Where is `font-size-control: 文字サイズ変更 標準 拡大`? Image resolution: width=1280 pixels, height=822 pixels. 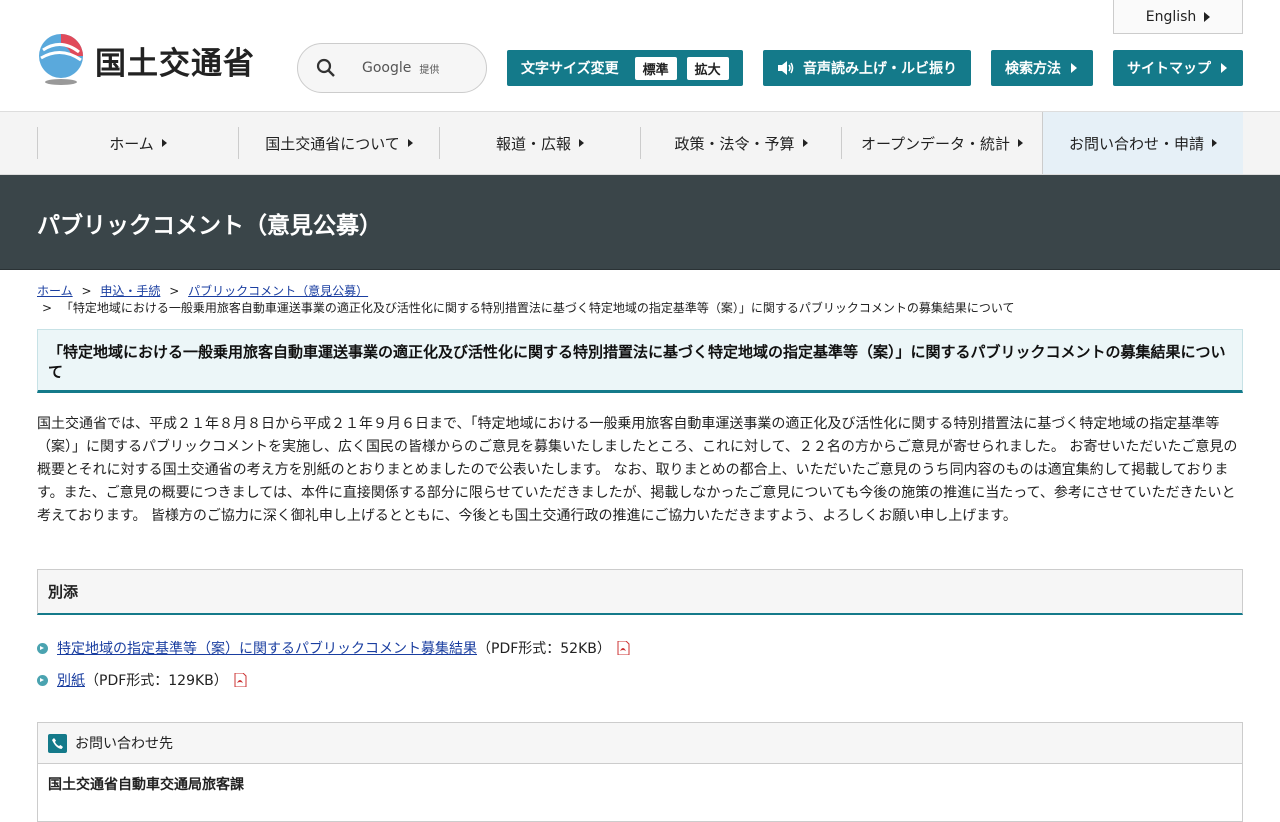
font-size-control: 文字サイズ変更 標準 拡大 is located at coordinates (625, 68).